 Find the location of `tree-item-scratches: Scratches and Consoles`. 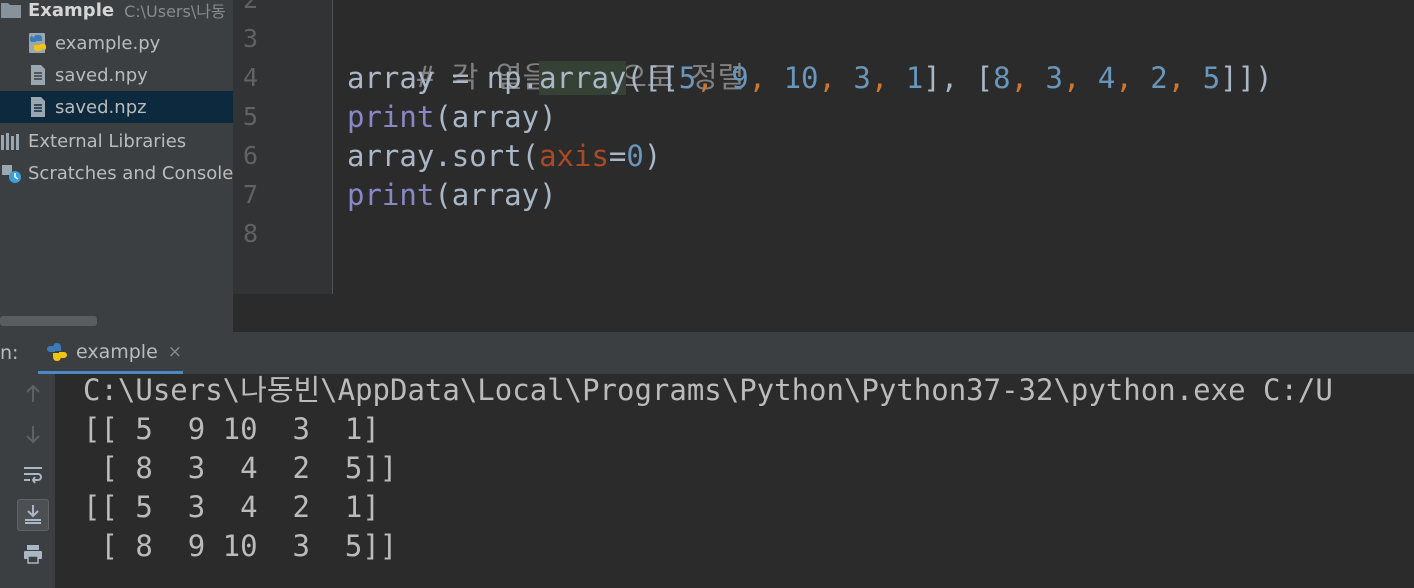

tree-item-scratches: Scratches and Consoles is located at coordinates (116, 173).